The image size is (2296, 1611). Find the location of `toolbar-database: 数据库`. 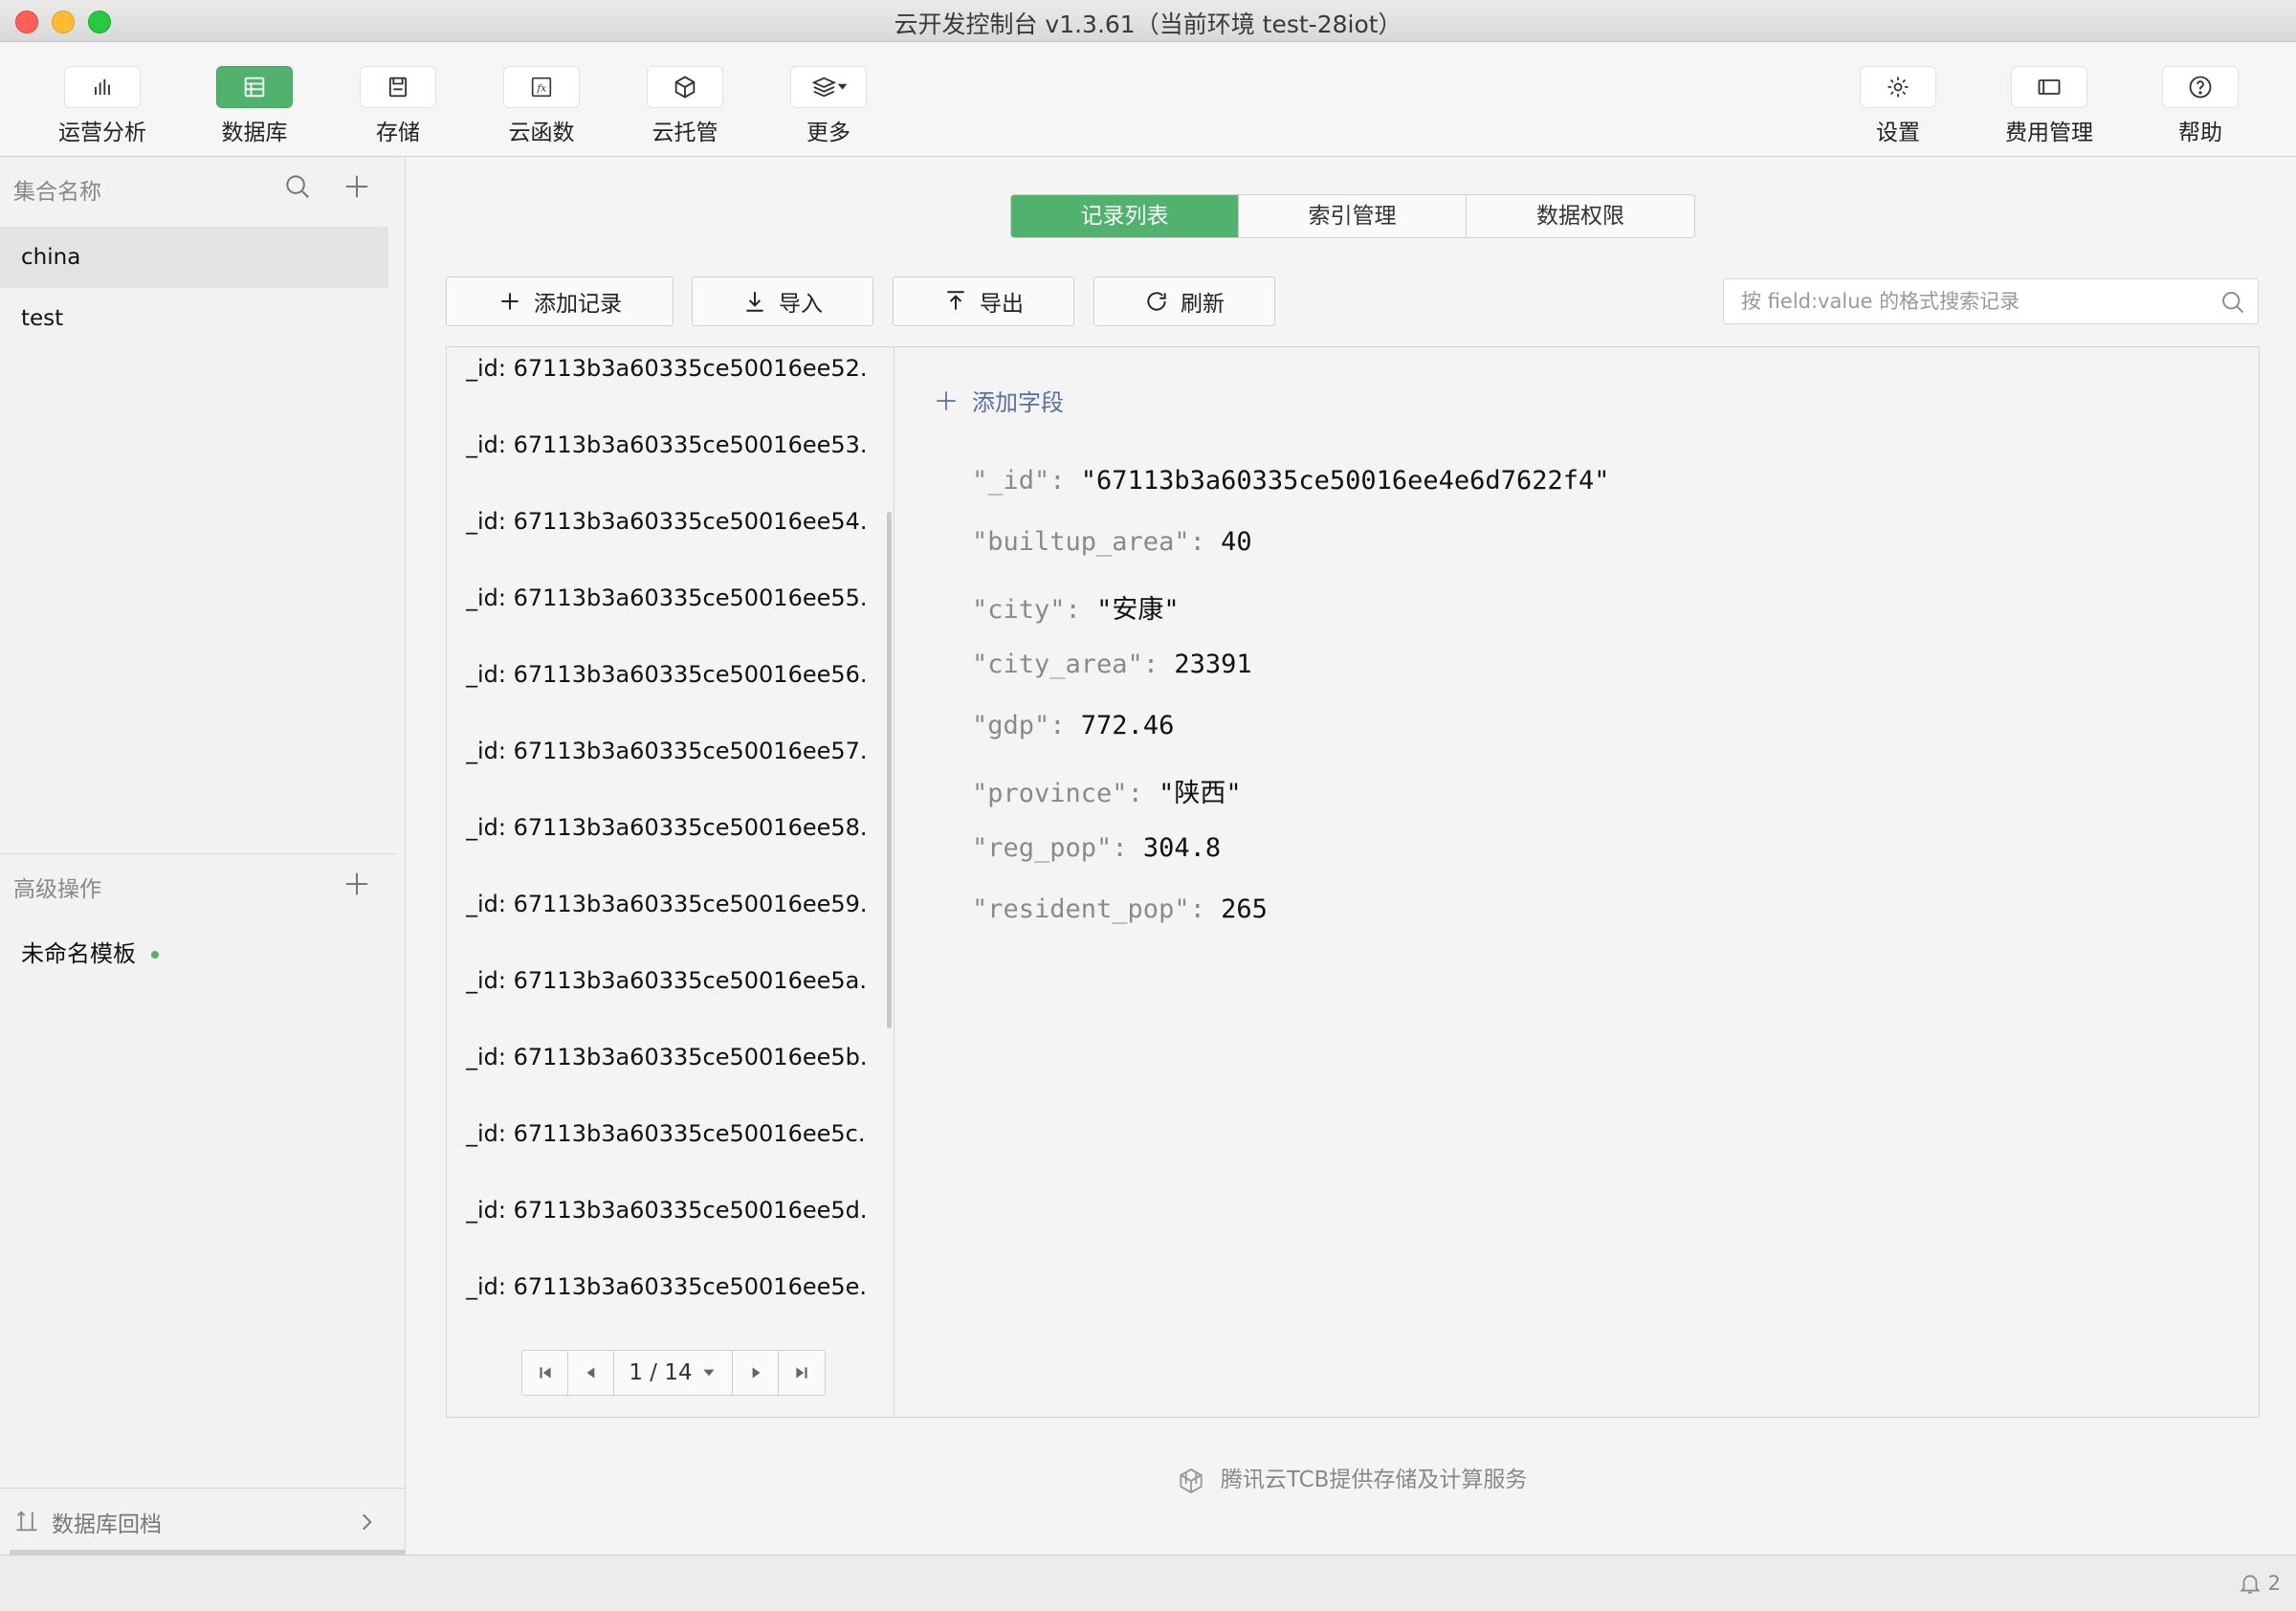

toolbar-database: 数据库 is located at coordinates (254, 106).